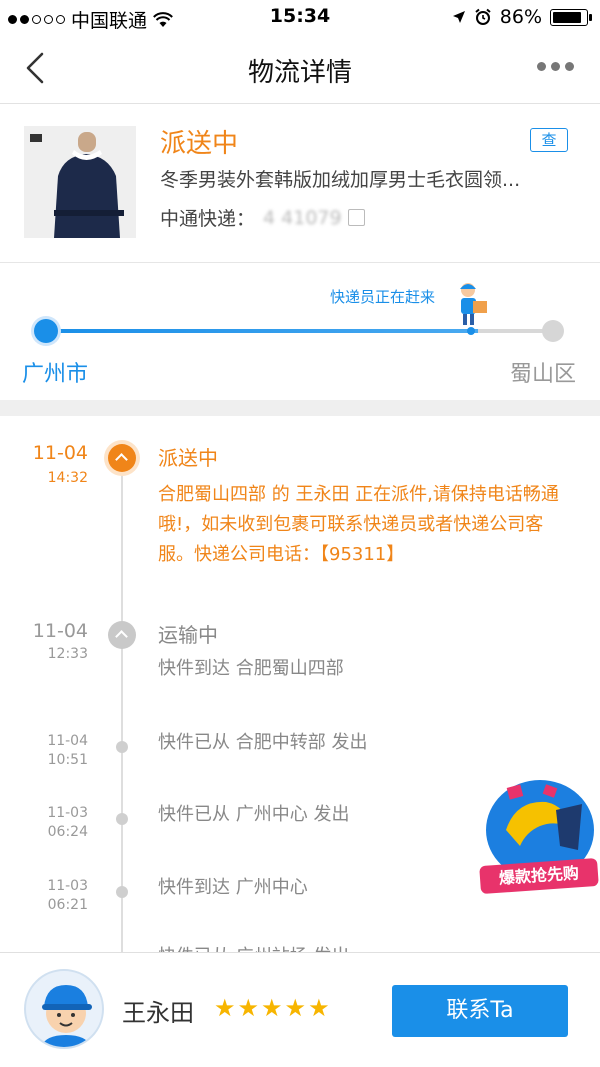  What do you see at coordinates (188, 635) in the screenshot?
I see `entry-title: 运输中` at bounding box center [188, 635].